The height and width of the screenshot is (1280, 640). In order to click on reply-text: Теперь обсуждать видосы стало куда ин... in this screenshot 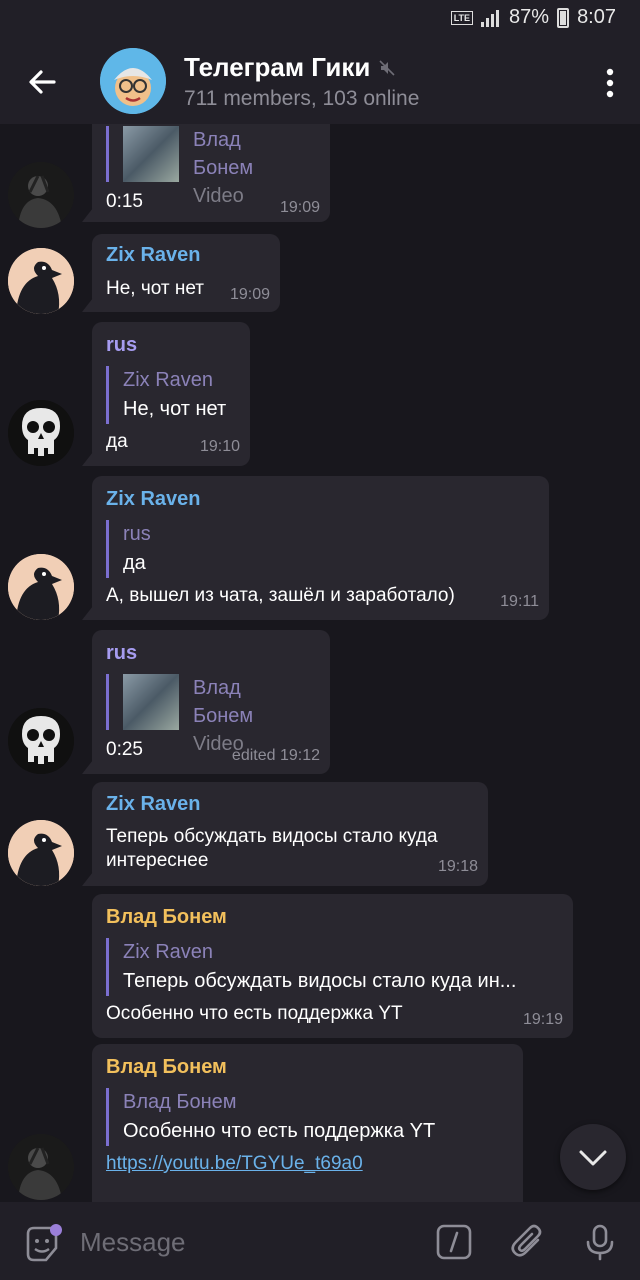, I will do `click(320, 981)`.